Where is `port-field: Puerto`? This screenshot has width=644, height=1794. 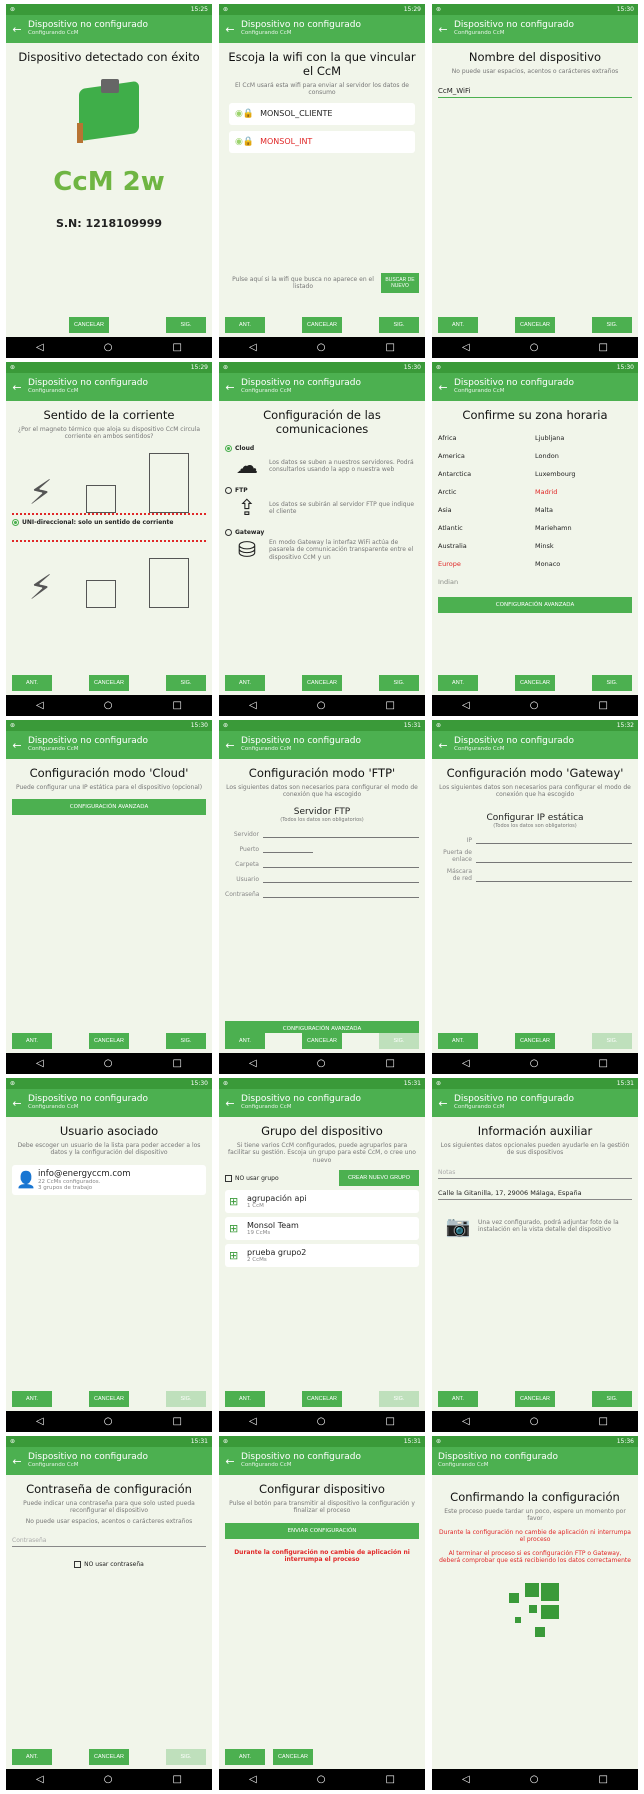 port-field: Puerto is located at coordinates (322, 848).